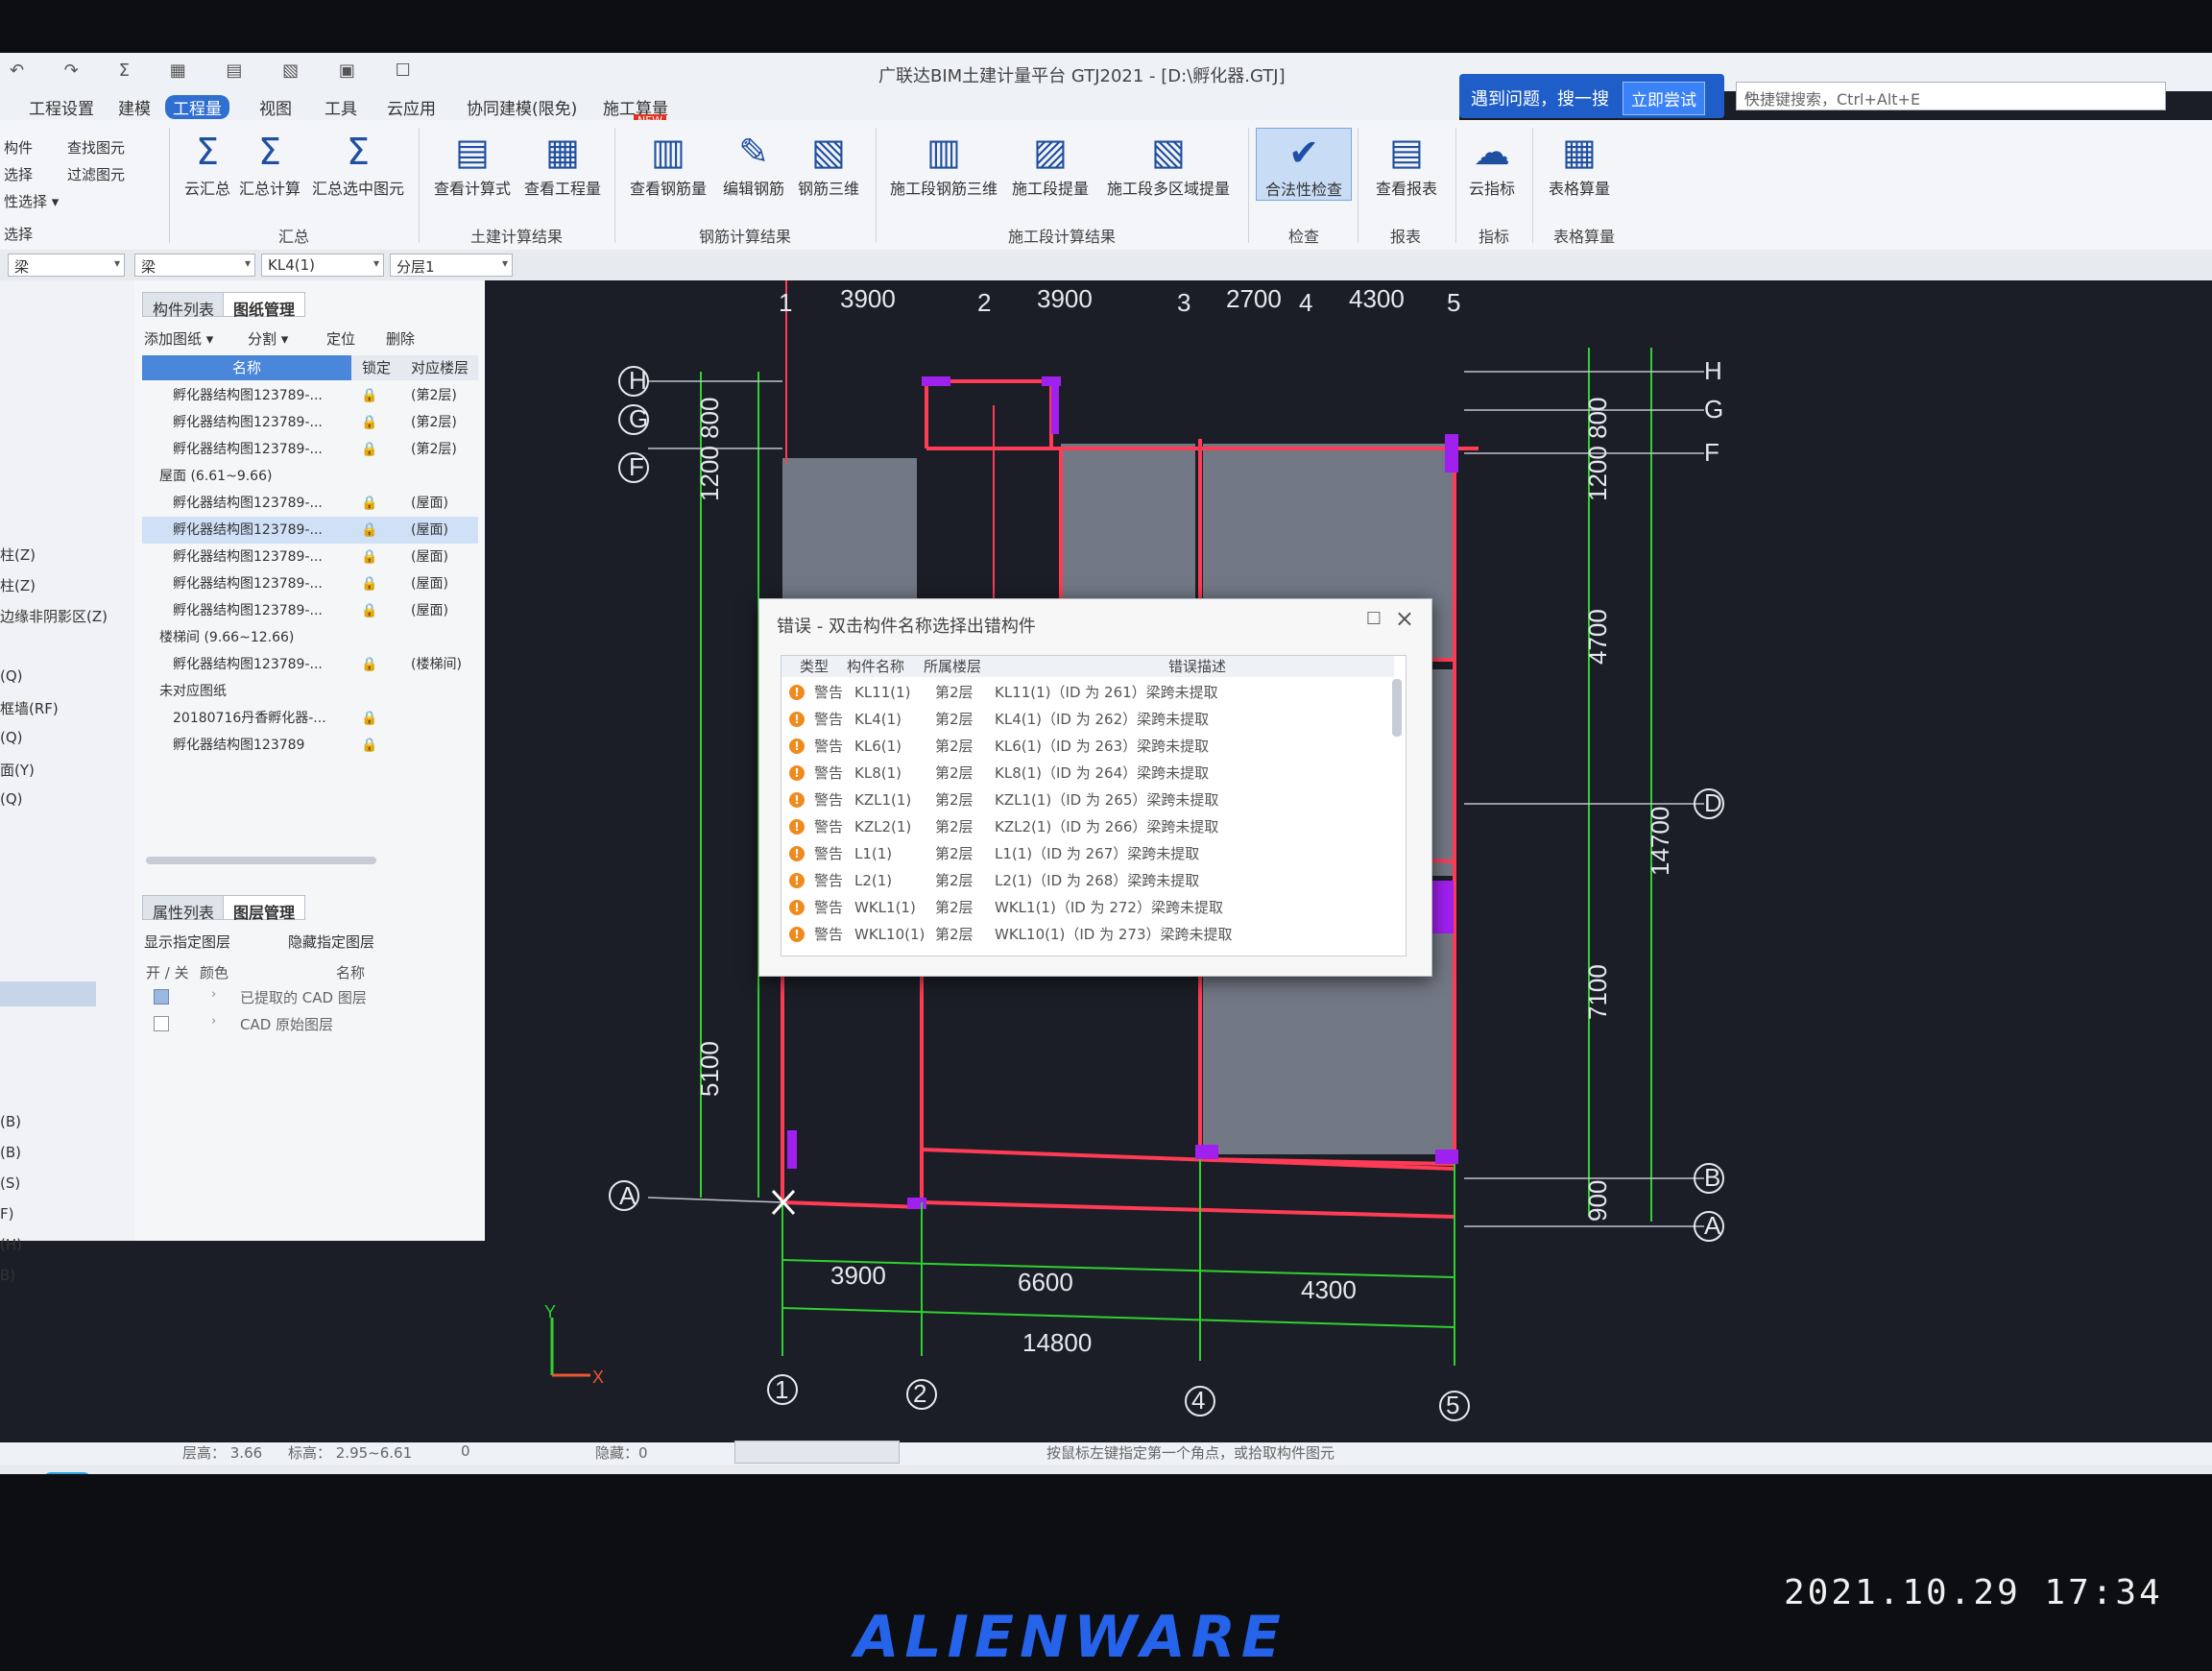  I want to click on tab-properties: 属性列表, so click(184, 908).